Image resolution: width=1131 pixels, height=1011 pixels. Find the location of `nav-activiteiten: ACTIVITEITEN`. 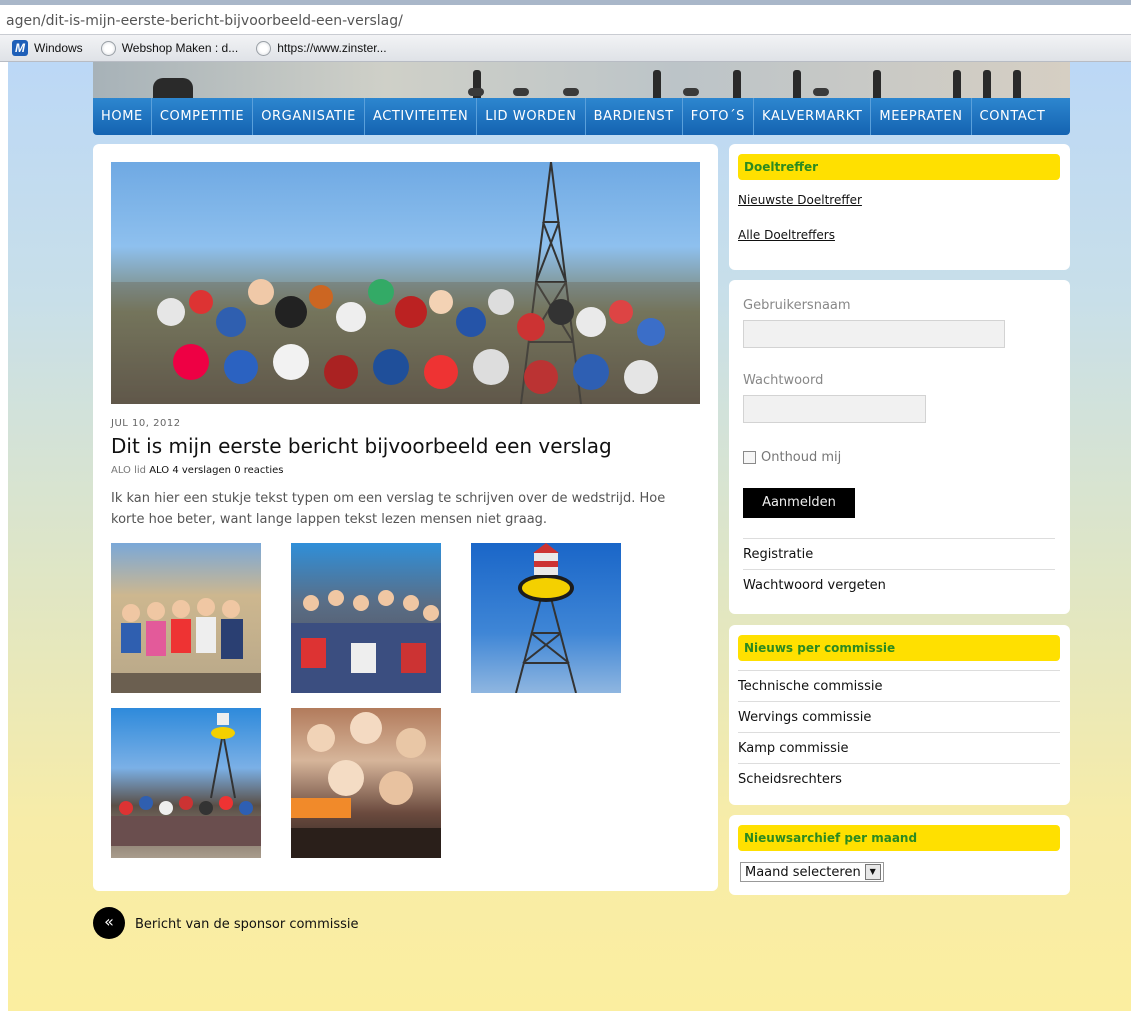

nav-activiteiten: ACTIVITEITEN is located at coordinates (421, 116).